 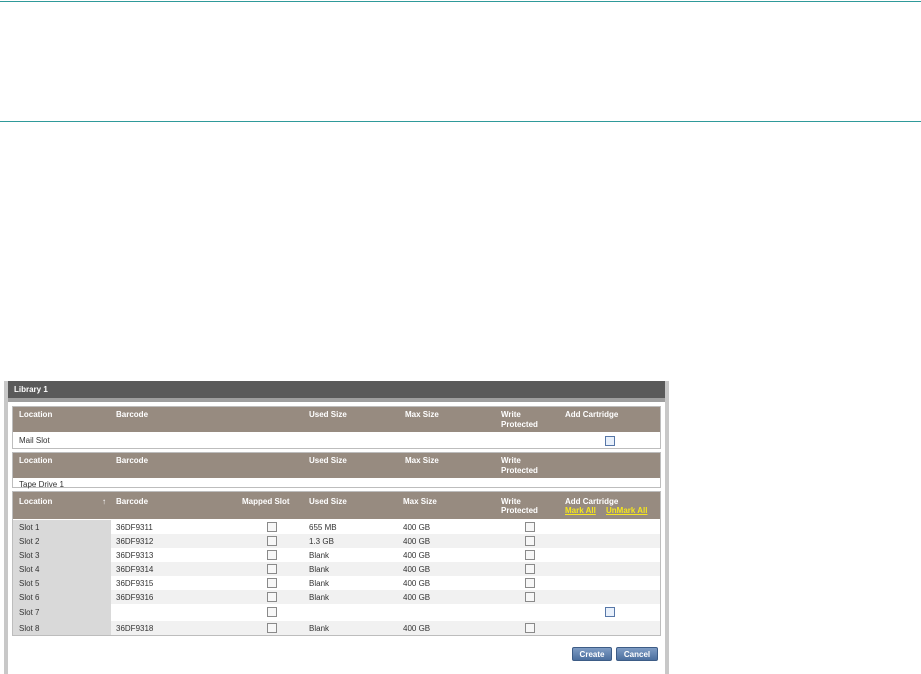 I want to click on col-mapped-slot: Mapped Slot, so click(x=266, y=501).